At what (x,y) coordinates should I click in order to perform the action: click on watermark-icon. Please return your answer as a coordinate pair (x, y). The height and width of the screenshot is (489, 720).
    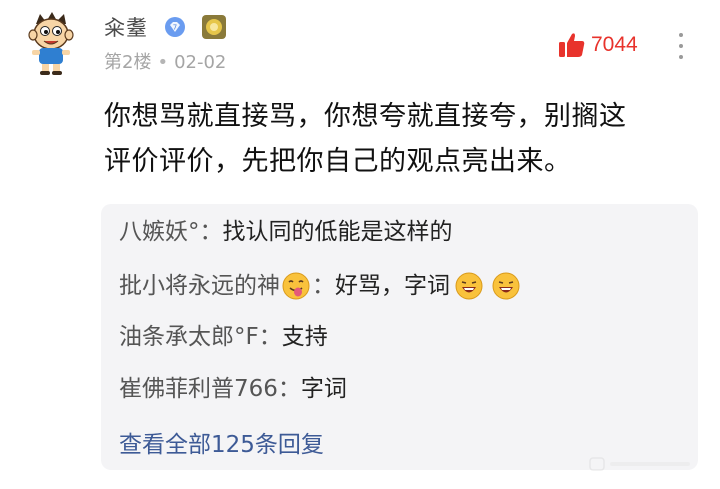
    Looking at the image, I should click on (639, 464).